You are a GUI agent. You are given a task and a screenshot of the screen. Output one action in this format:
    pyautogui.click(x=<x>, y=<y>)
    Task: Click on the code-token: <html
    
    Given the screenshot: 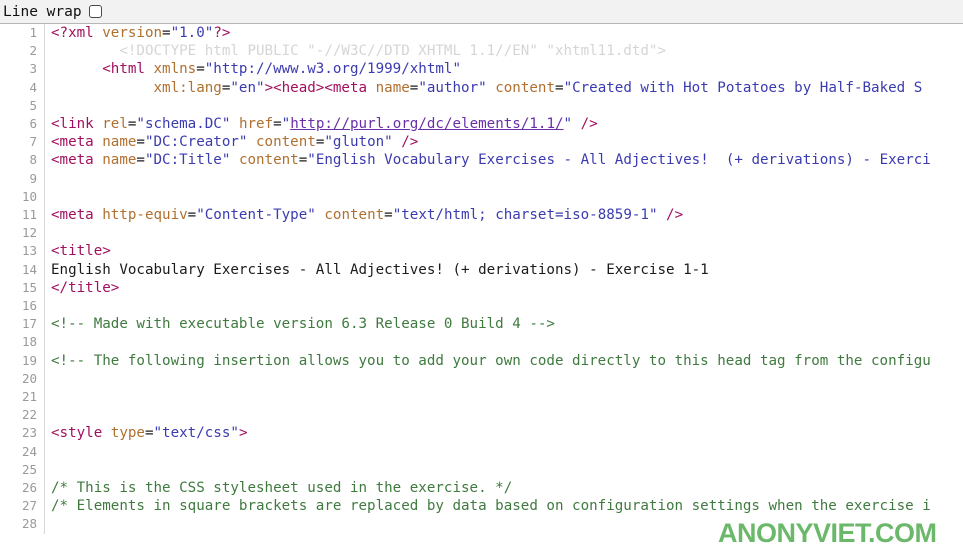 What is the action you would take?
    pyautogui.click(x=128, y=69)
    